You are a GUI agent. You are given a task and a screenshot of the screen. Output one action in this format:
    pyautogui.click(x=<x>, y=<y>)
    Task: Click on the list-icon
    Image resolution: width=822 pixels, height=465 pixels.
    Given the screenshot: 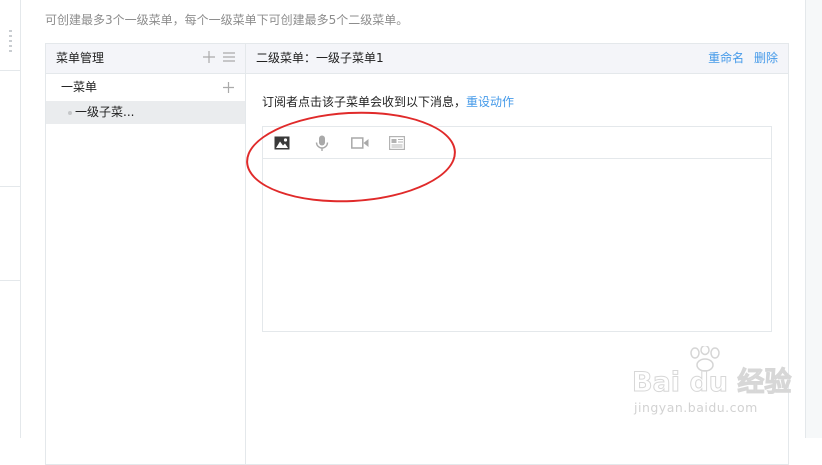 What is the action you would take?
    pyautogui.click(x=229, y=58)
    